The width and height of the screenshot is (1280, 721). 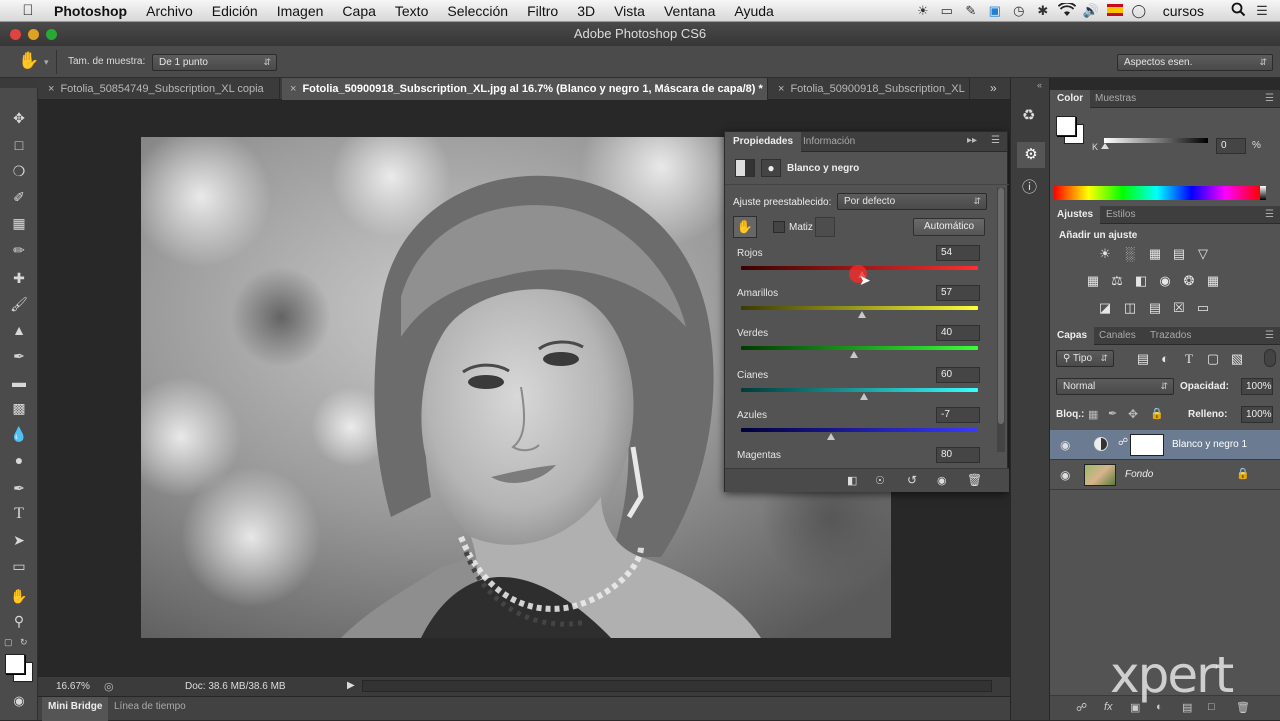 I want to click on slider-track-blues, so click(x=859, y=430).